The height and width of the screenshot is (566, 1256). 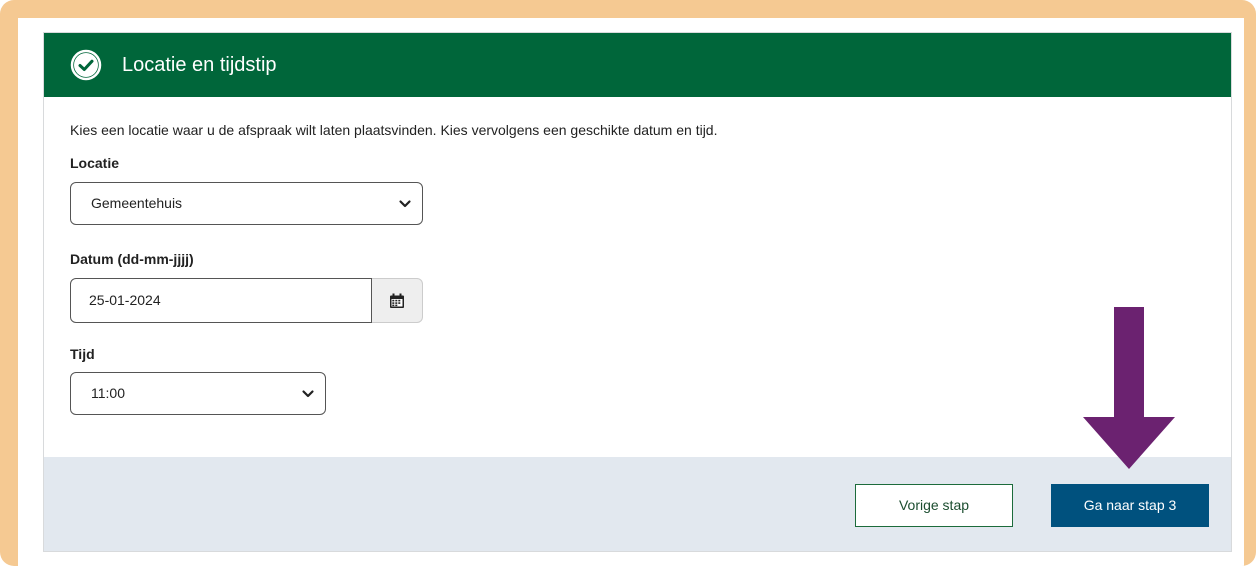 I want to click on calendar-button, so click(x=397, y=300).